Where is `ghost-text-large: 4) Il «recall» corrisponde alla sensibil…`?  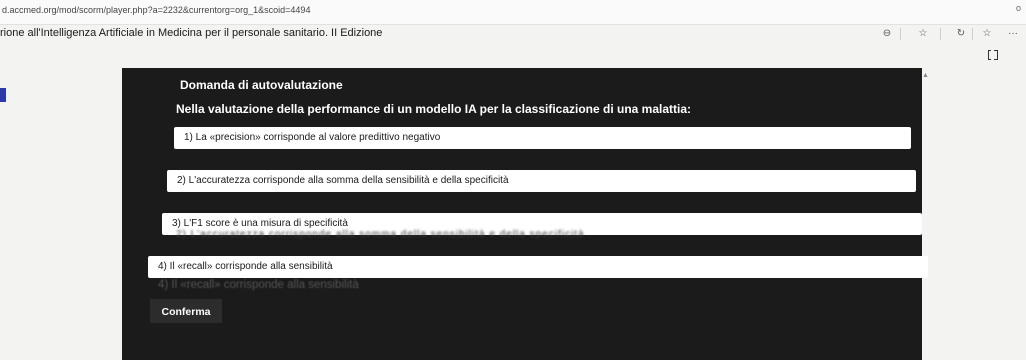 ghost-text-large: 4) Il «recall» corrisponde alla sensibil… is located at coordinates (258, 285).